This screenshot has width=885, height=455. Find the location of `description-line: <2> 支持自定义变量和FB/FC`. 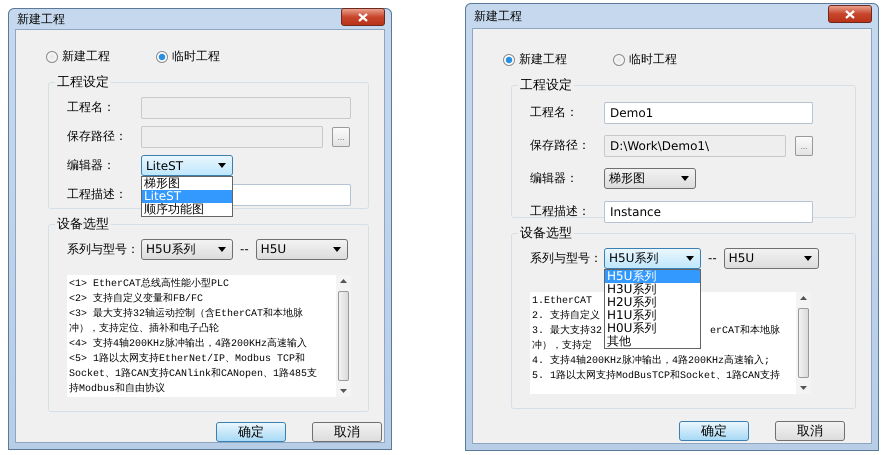

description-line: <2> 支持自定义变量和FB/FC is located at coordinates (136, 299).